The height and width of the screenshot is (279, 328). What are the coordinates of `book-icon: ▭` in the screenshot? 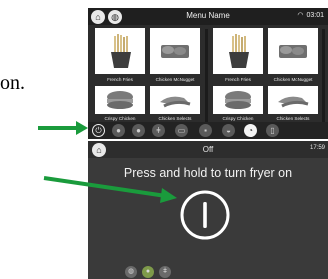 It's located at (181, 130).